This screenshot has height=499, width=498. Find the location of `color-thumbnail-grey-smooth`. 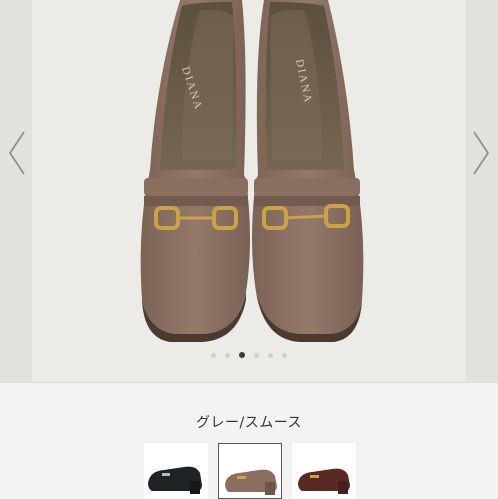

color-thumbnail-grey-smooth is located at coordinates (250, 471).